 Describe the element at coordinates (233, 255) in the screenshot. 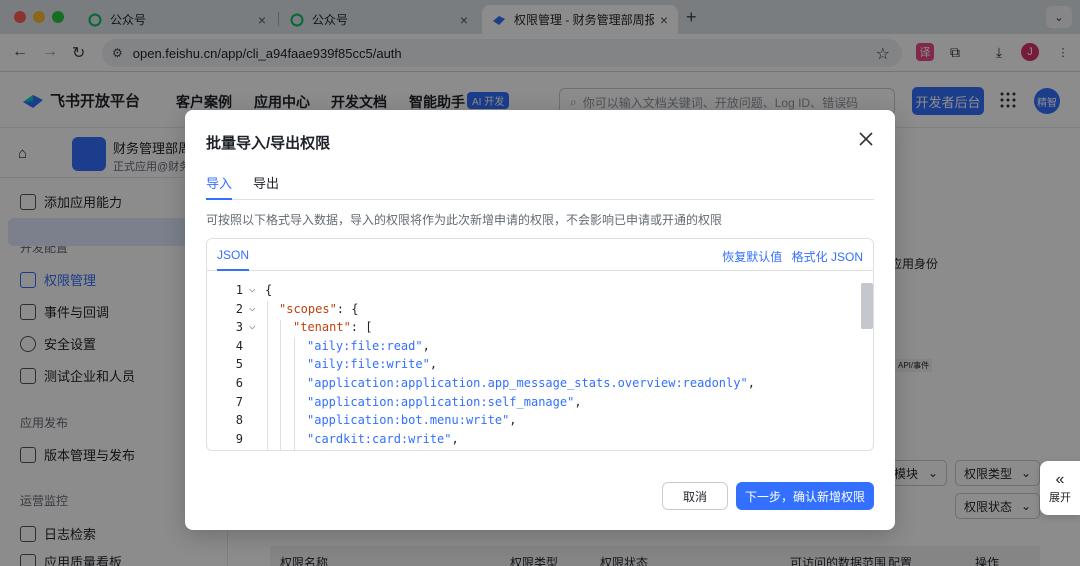

I see `tab-json: JSON` at that location.